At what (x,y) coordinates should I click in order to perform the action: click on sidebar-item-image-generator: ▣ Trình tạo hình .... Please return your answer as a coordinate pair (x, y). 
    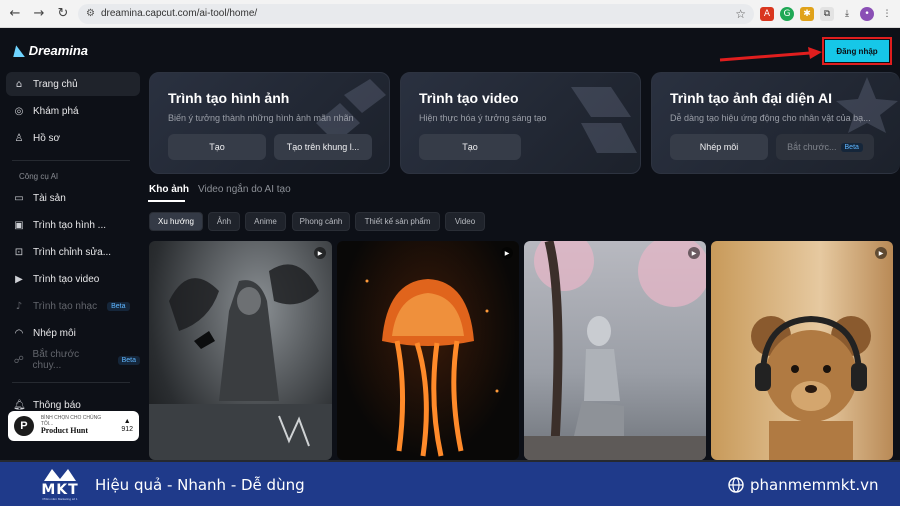
    Looking at the image, I should click on (73, 225).